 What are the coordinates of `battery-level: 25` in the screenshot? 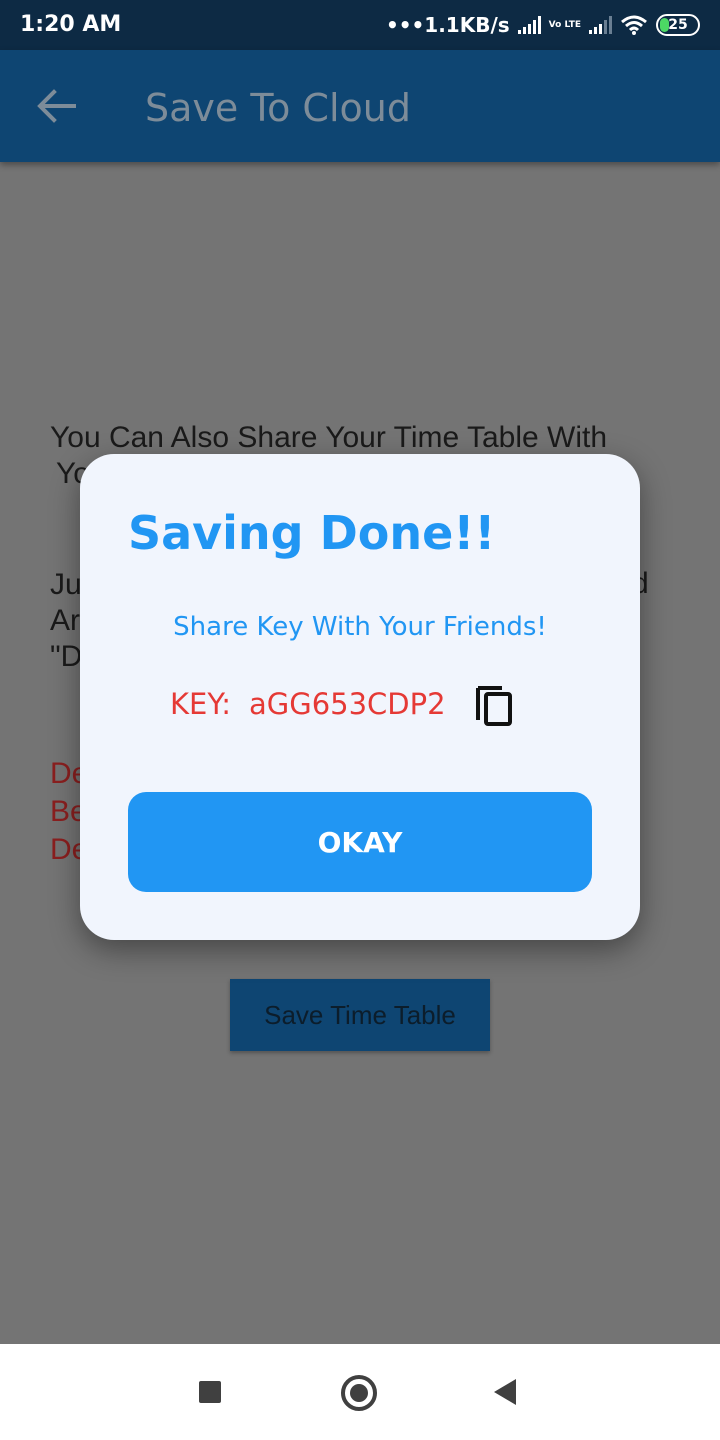 It's located at (678, 25).